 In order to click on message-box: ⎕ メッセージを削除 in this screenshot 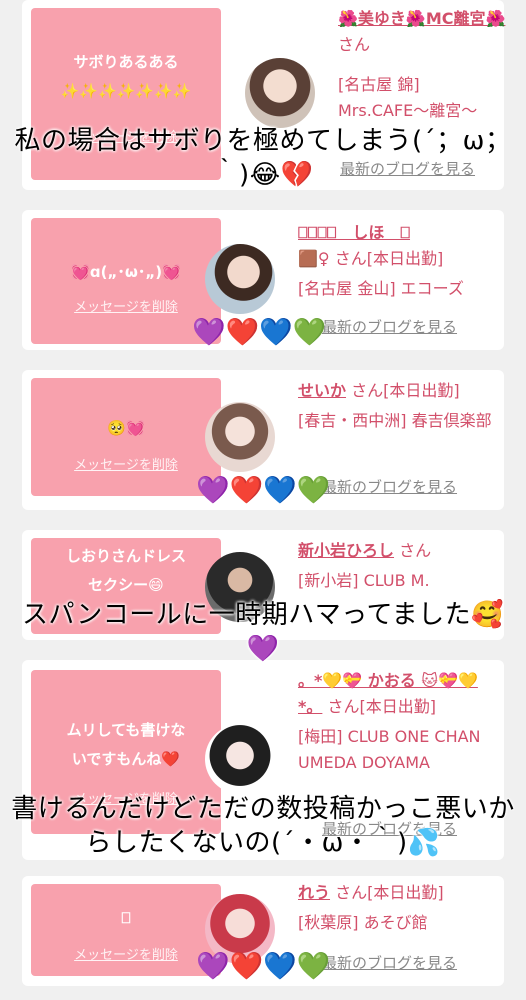, I will do `click(126, 930)`.